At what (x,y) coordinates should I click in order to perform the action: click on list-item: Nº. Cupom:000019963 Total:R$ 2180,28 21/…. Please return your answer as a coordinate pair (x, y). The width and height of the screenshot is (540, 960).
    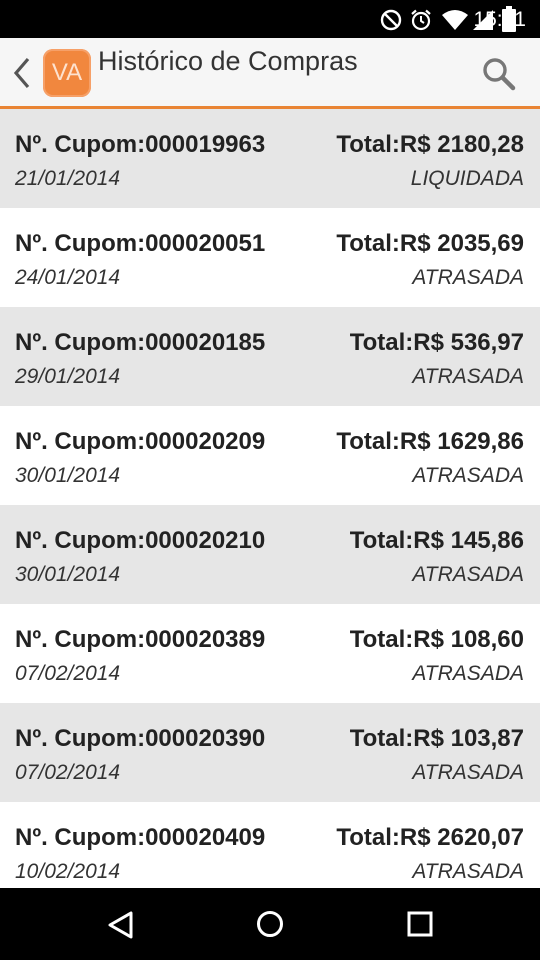
    Looking at the image, I should click on (270, 158).